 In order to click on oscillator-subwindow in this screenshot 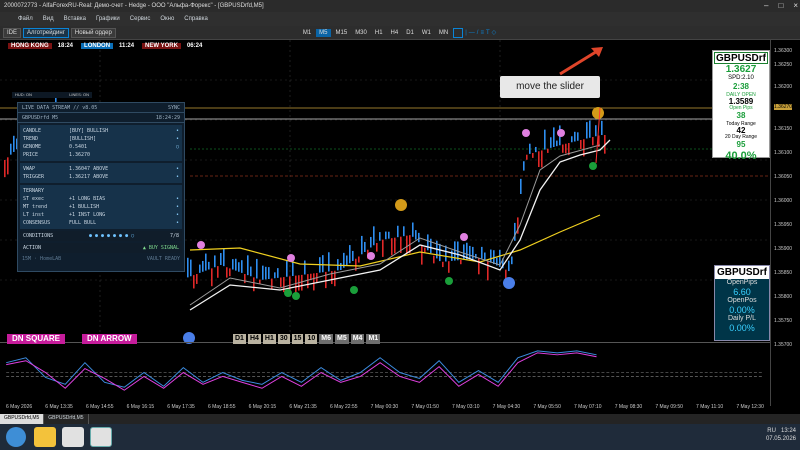, I will do `click(385, 373)`.